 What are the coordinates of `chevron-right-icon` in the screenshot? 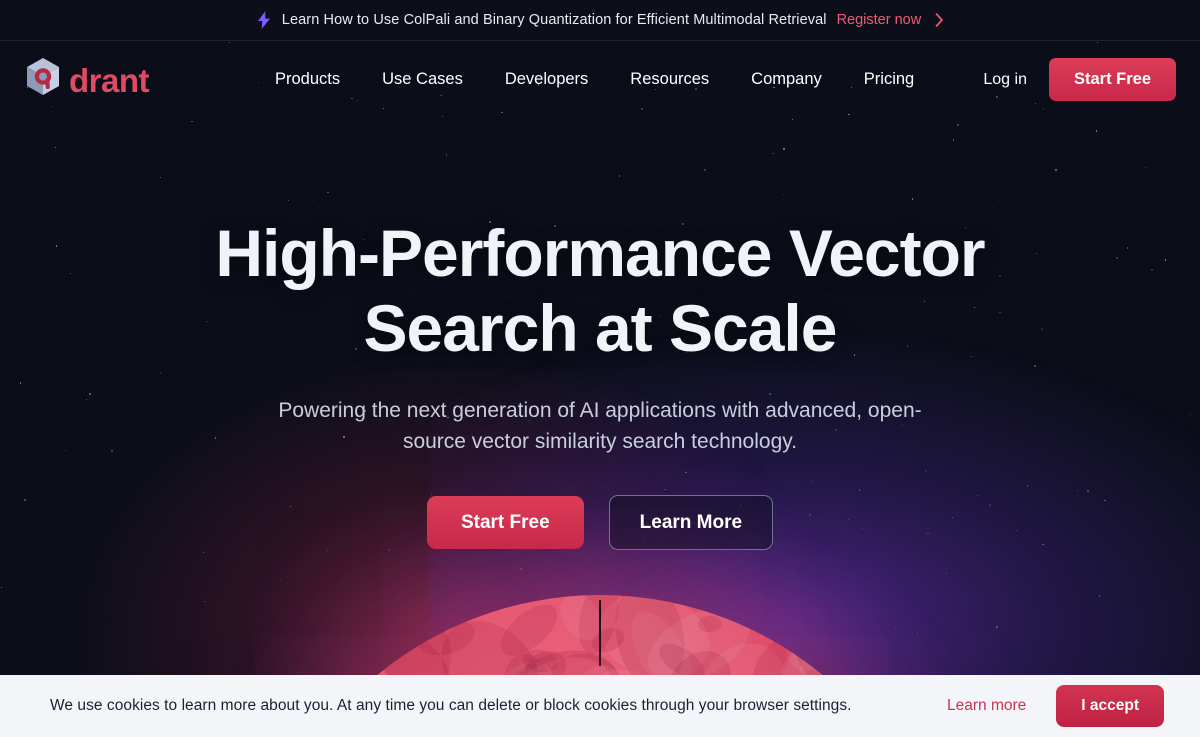 It's located at (939, 20).